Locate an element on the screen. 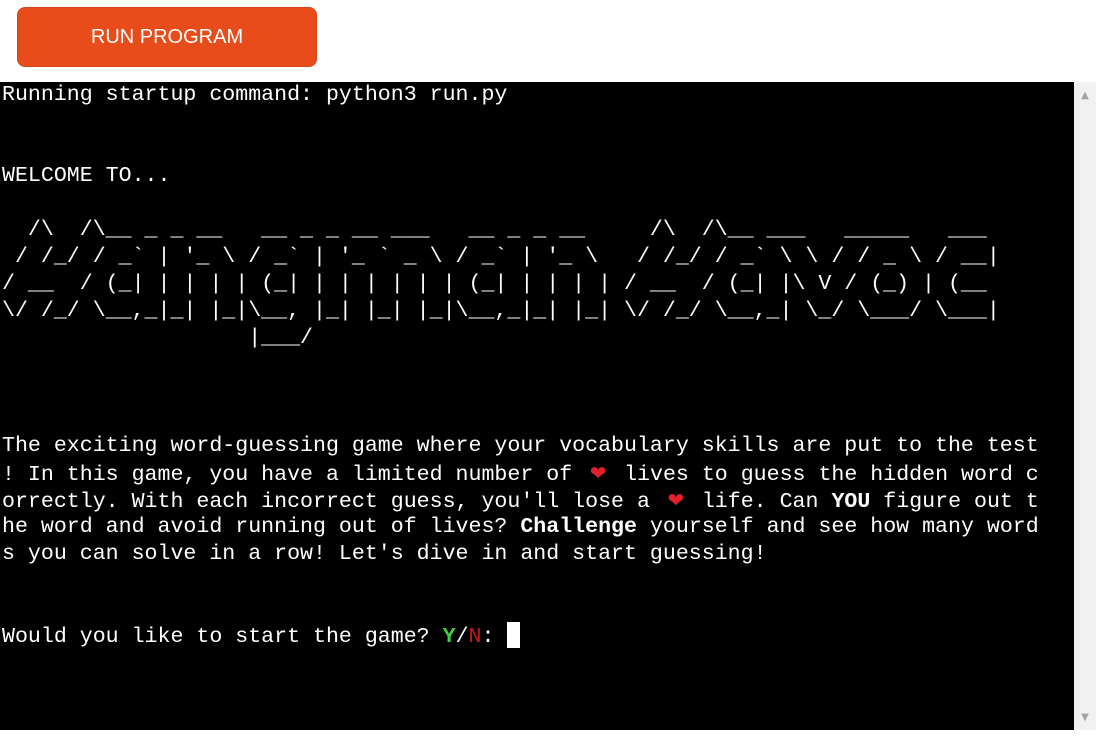  scroll-down-arrow-icon: ▼ is located at coordinates (1085, 717).